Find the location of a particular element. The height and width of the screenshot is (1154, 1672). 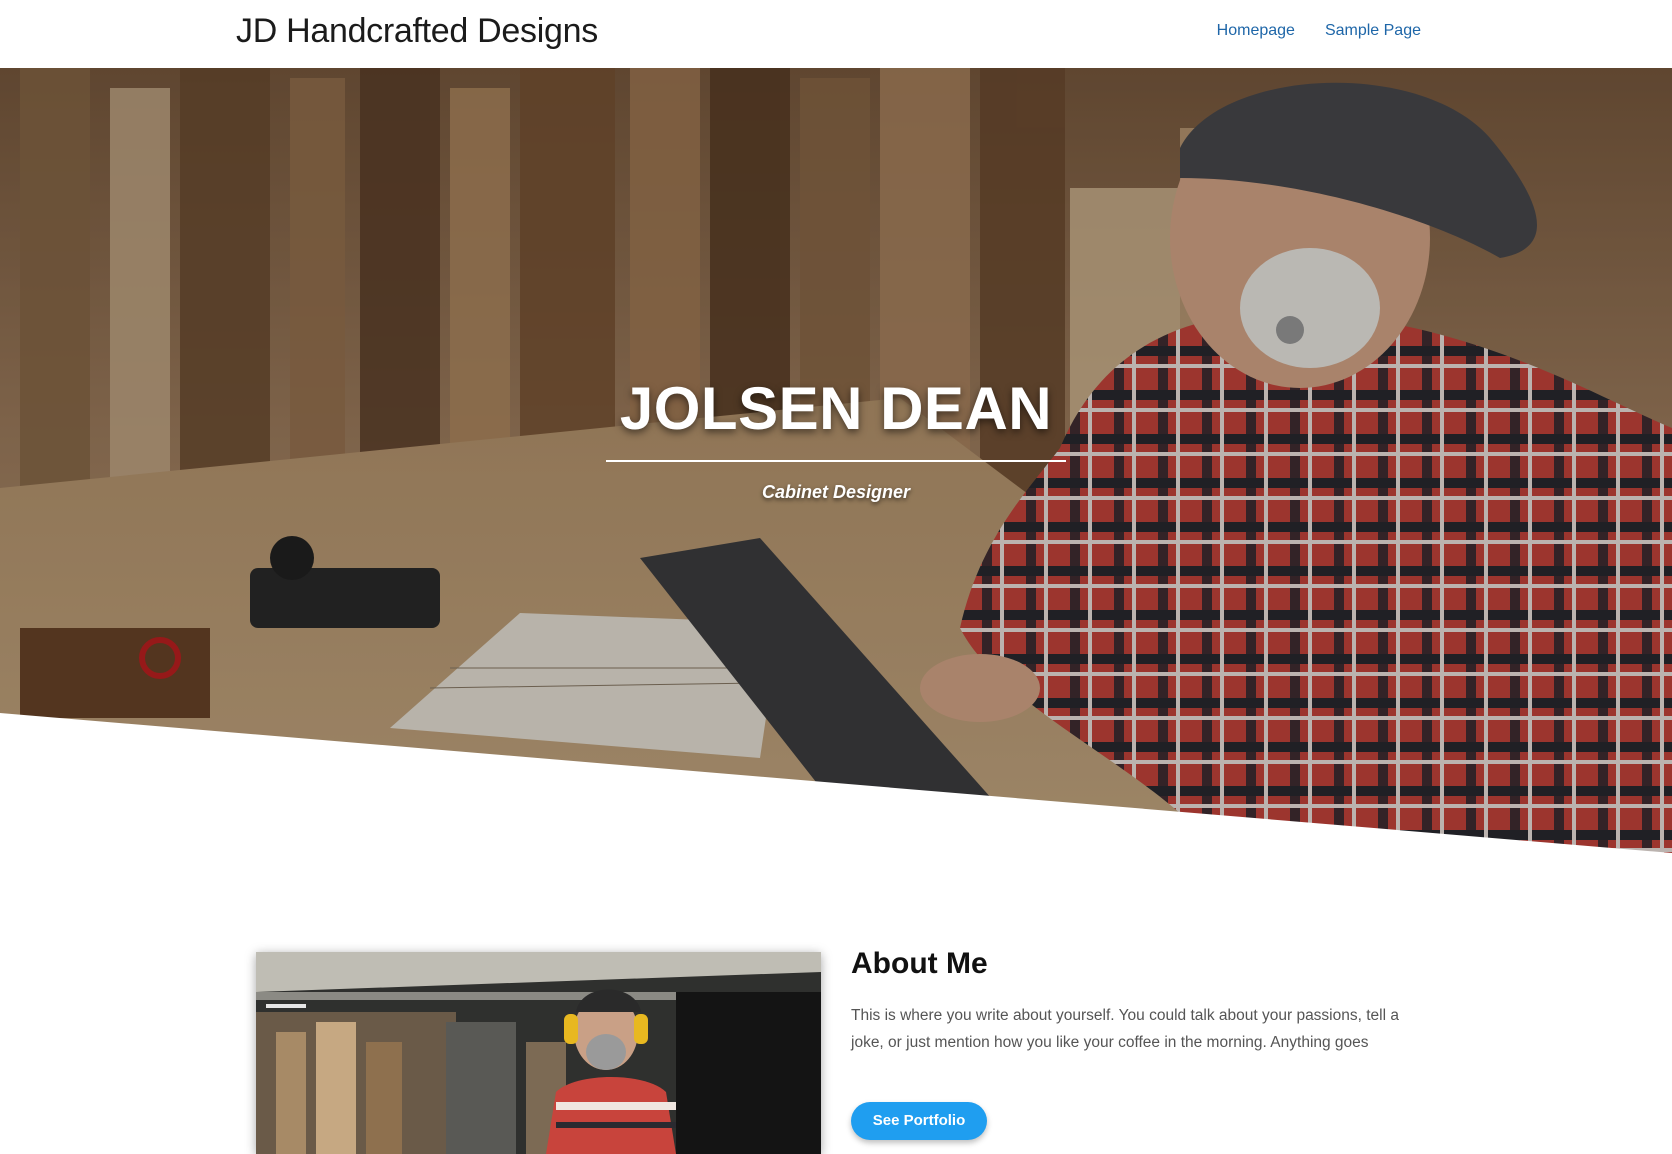

nav-link-sample-page: Sample Page is located at coordinates (1373, 31).